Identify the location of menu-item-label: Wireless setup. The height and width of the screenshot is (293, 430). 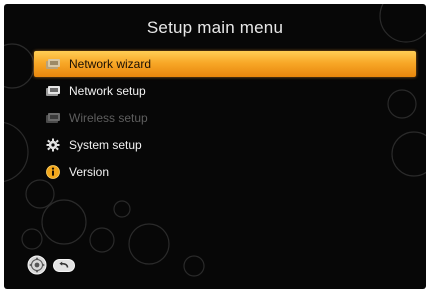
(108, 118).